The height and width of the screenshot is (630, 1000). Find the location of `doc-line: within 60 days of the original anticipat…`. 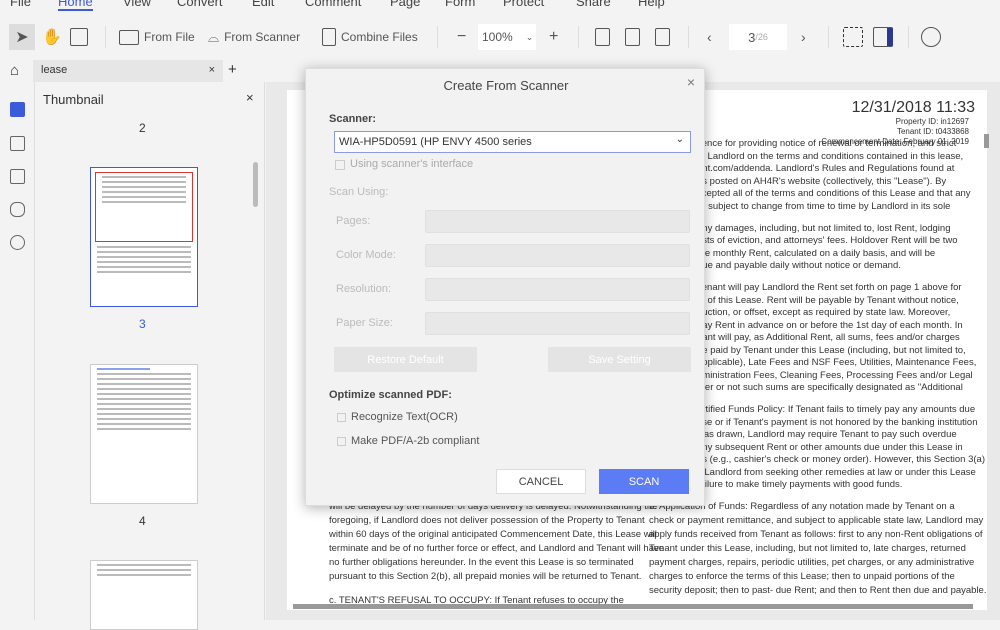

doc-line: within 60 days of the original anticipat… is located at coordinates (493, 534).